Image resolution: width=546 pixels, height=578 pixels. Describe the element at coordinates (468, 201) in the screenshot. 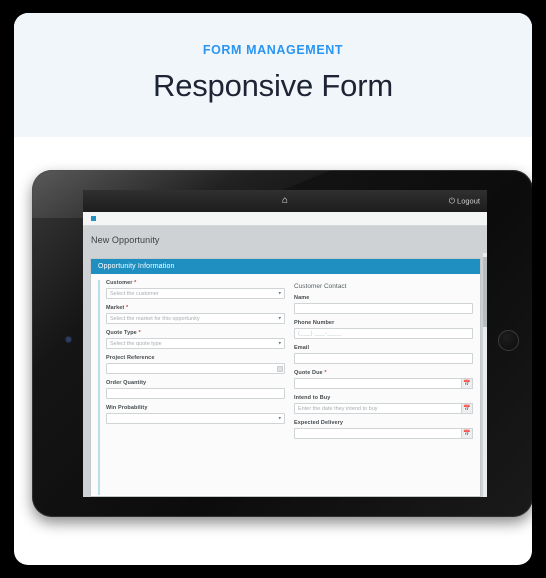

I see `logout-label: Logout` at that location.